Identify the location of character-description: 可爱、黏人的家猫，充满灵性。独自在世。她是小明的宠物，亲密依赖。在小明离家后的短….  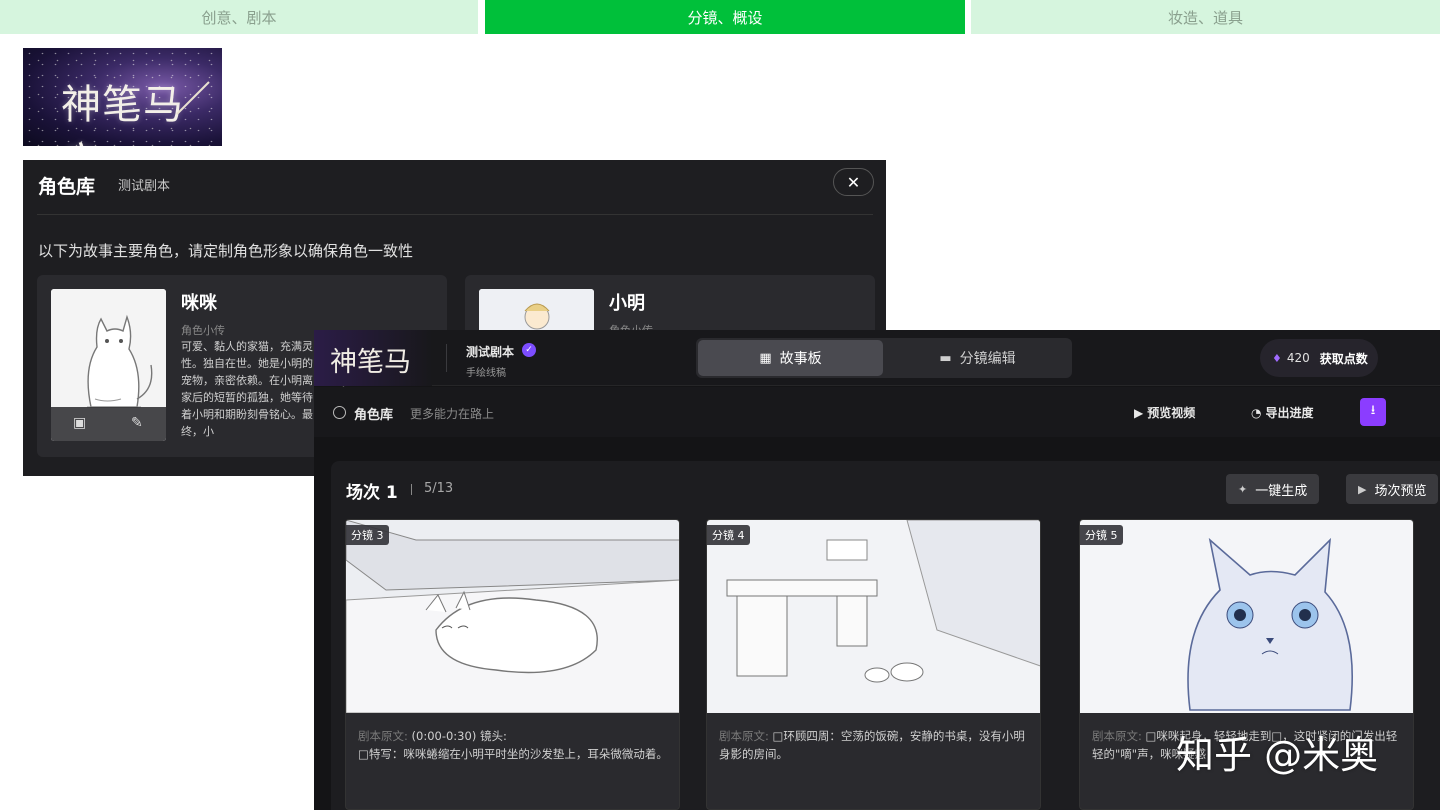
(247, 389).